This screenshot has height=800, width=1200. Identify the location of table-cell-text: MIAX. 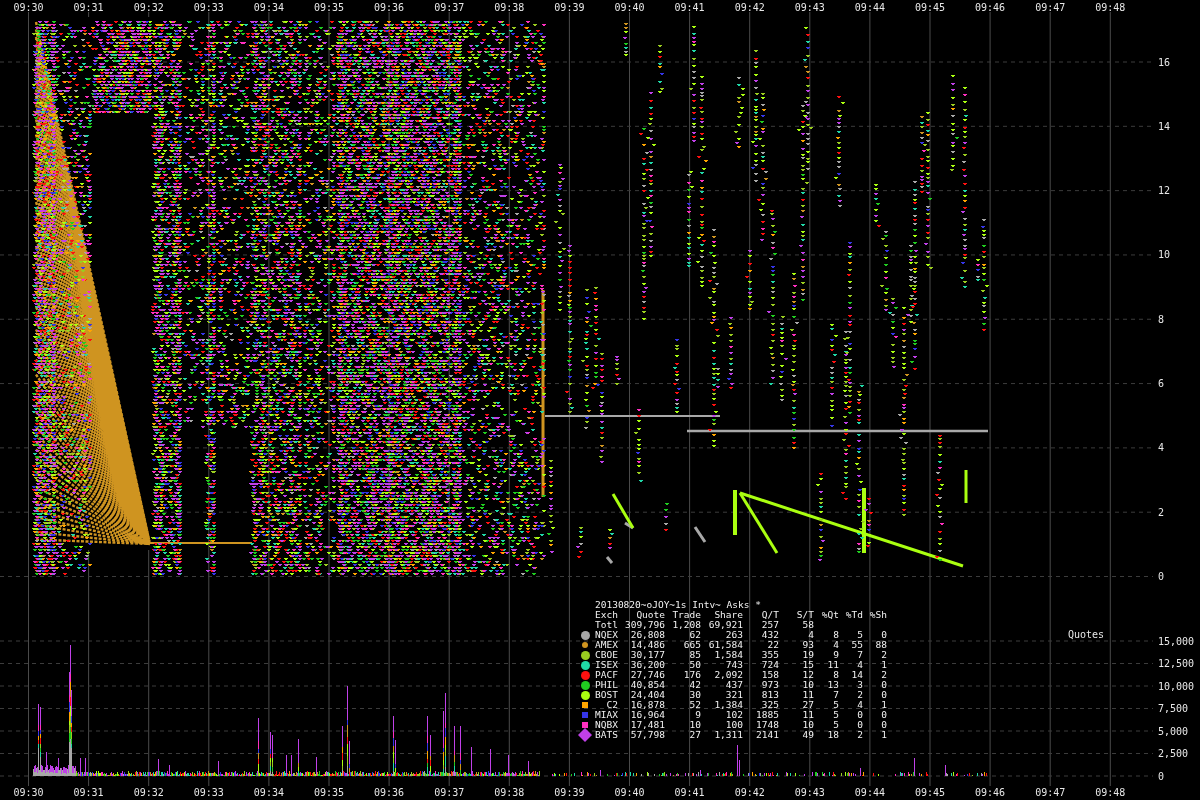
(606, 715).